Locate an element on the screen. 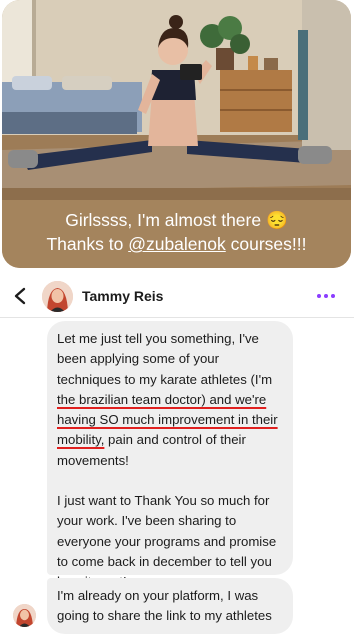 Image resolution: width=354 pixels, height=636 pixels. back-button is located at coordinates (20, 296).